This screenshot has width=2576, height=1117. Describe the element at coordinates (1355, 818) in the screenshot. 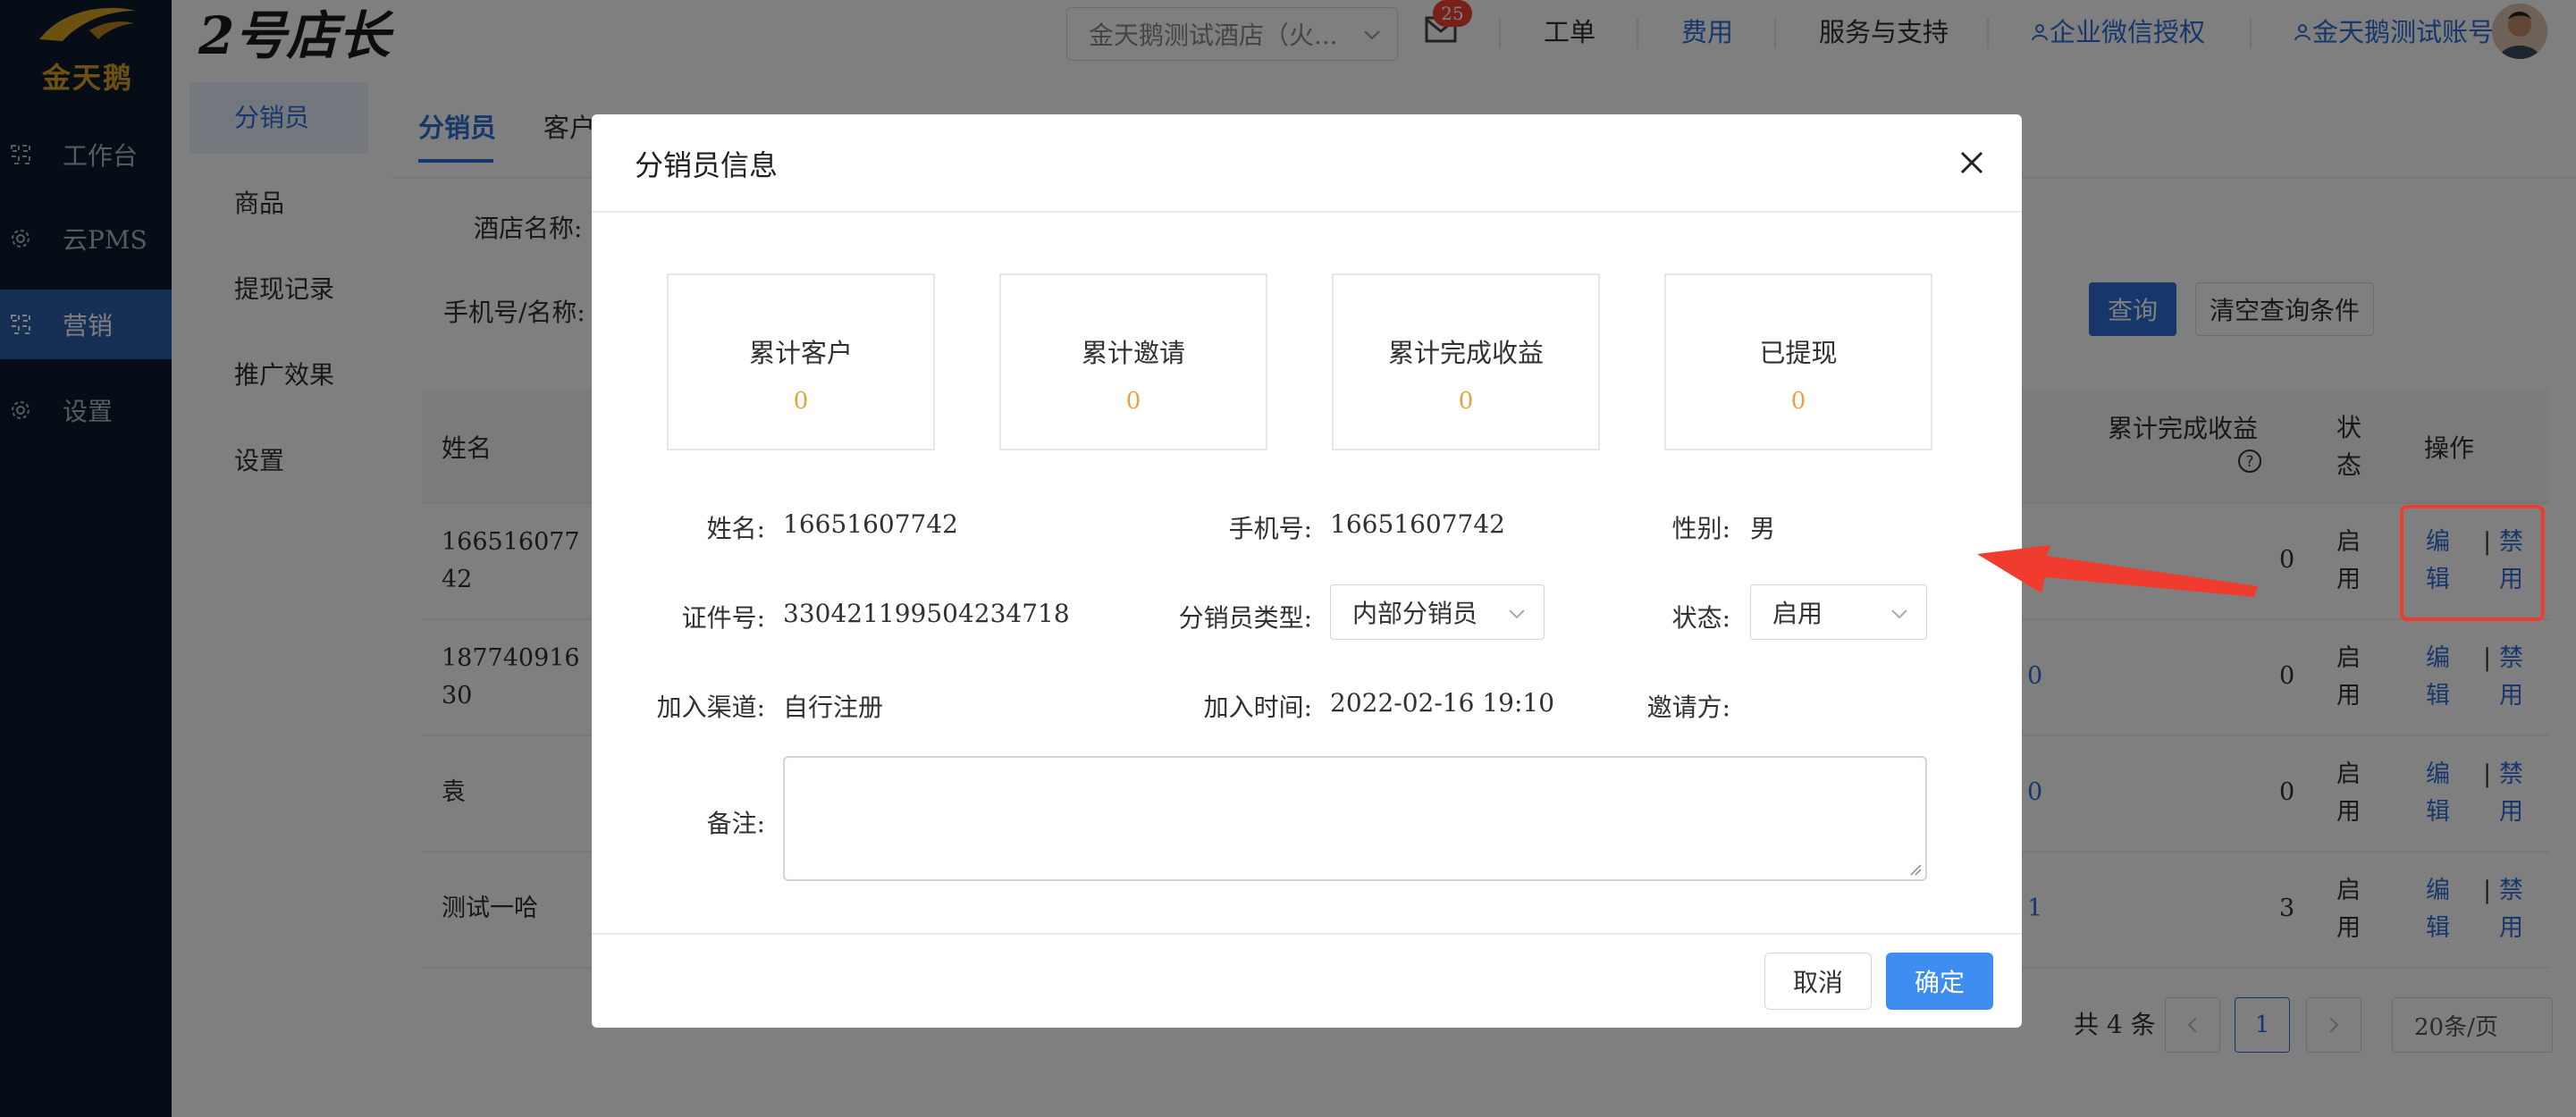

I see `remark-textarea` at that location.